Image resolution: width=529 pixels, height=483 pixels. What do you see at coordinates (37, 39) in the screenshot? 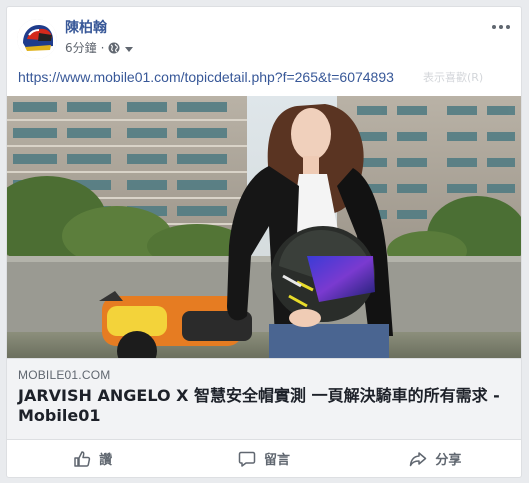
I see `author-avatar` at bounding box center [37, 39].